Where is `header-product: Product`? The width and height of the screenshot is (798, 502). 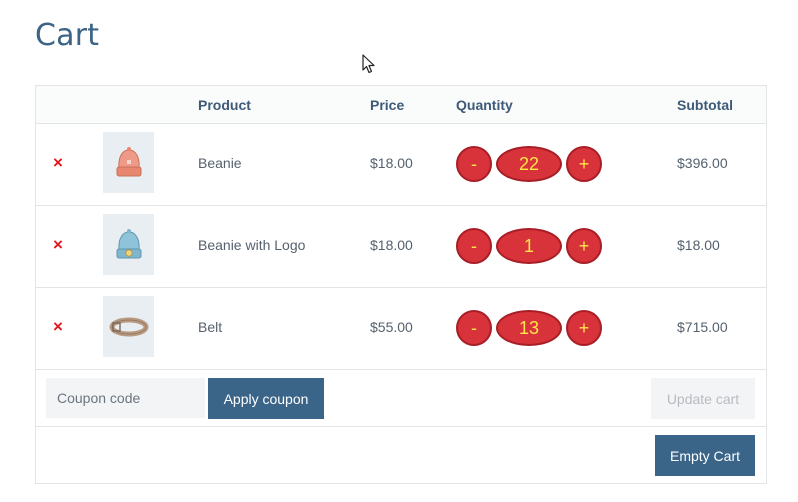
header-product: Product is located at coordinates (224, 105).